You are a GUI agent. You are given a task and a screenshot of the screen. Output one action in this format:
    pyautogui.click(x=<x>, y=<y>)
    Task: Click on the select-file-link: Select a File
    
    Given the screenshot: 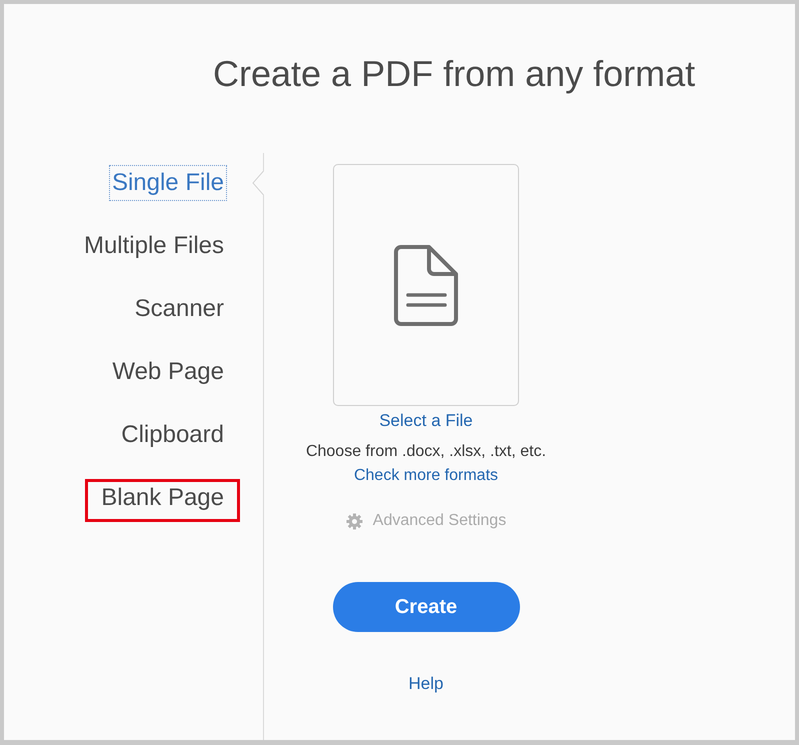 What is the action you would take?
    pyautogui.click(x=426, y=421)
    